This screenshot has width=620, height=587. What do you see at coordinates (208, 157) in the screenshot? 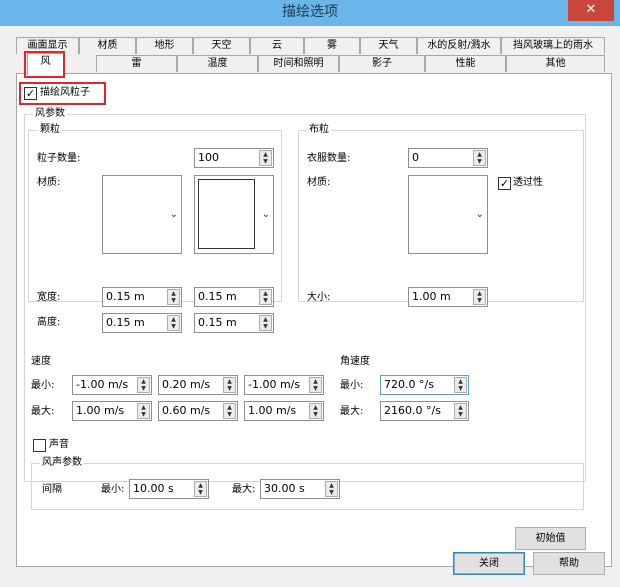
I see `particle-count-value: 100` at bounding box center [208, 157].